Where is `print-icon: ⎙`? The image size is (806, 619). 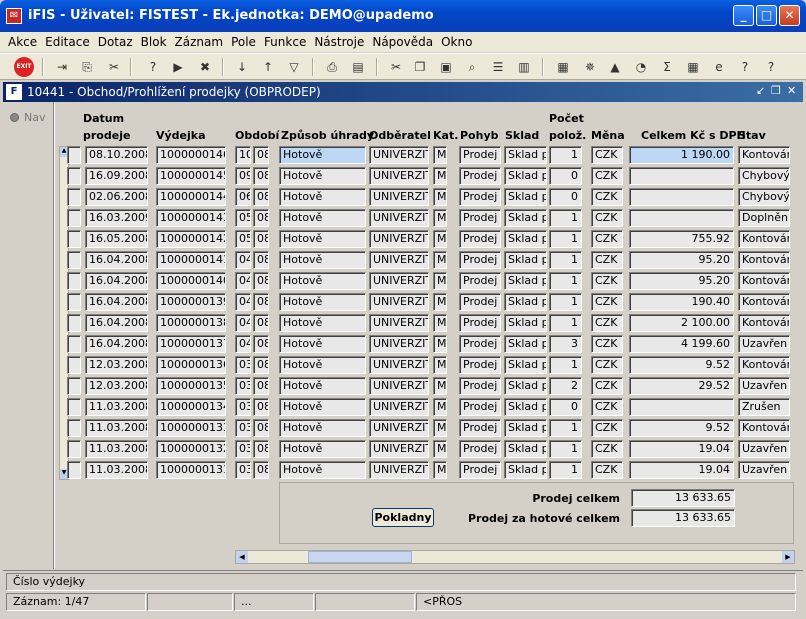
print-icon: ⎙ is located at coordinates (332, 67).